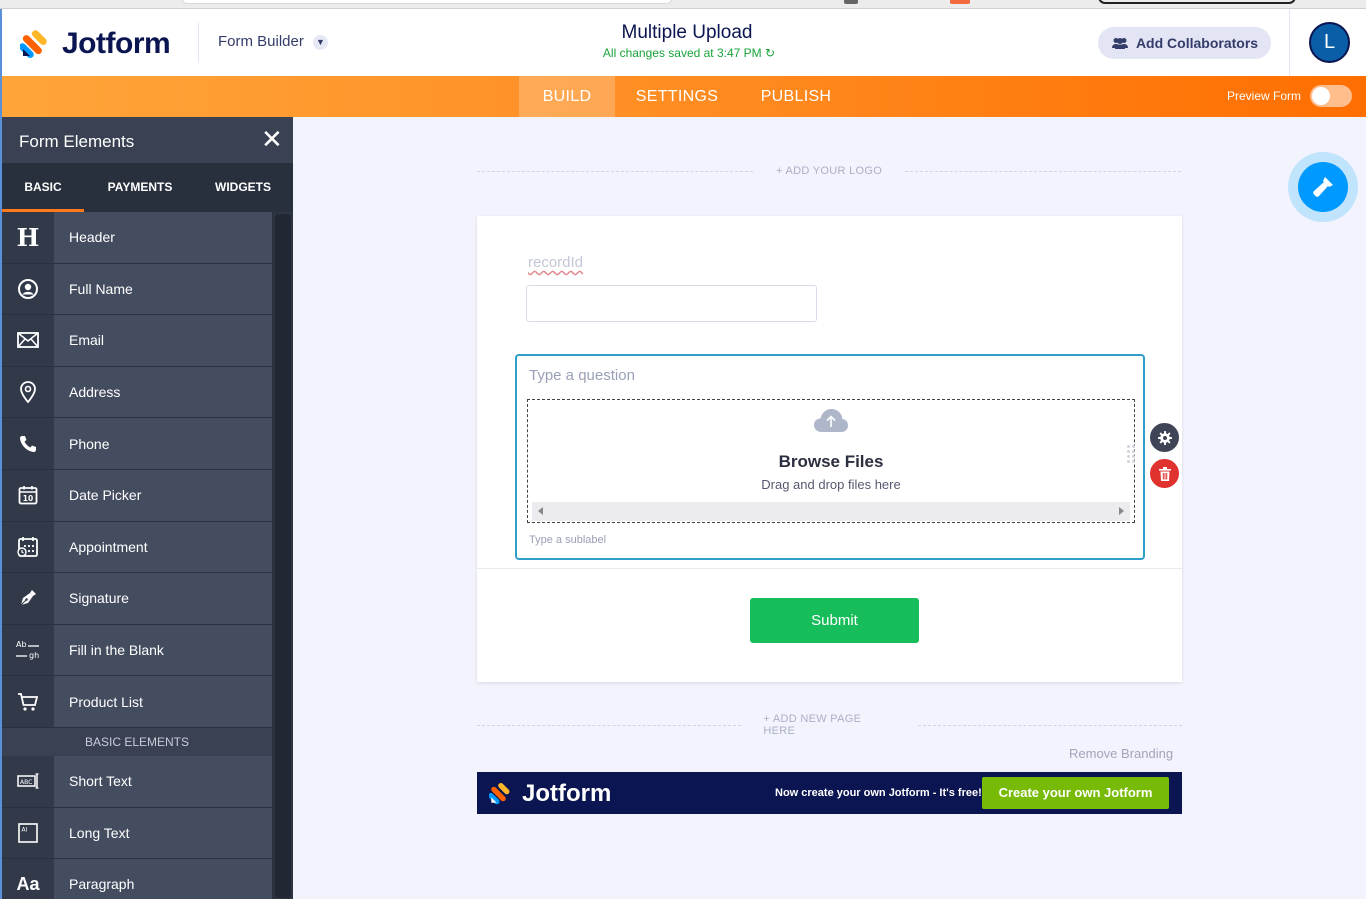  Describe the element at coordinates (243, 187) in the screenshot. I see `tab-widgets: WIDGETS` at that location.